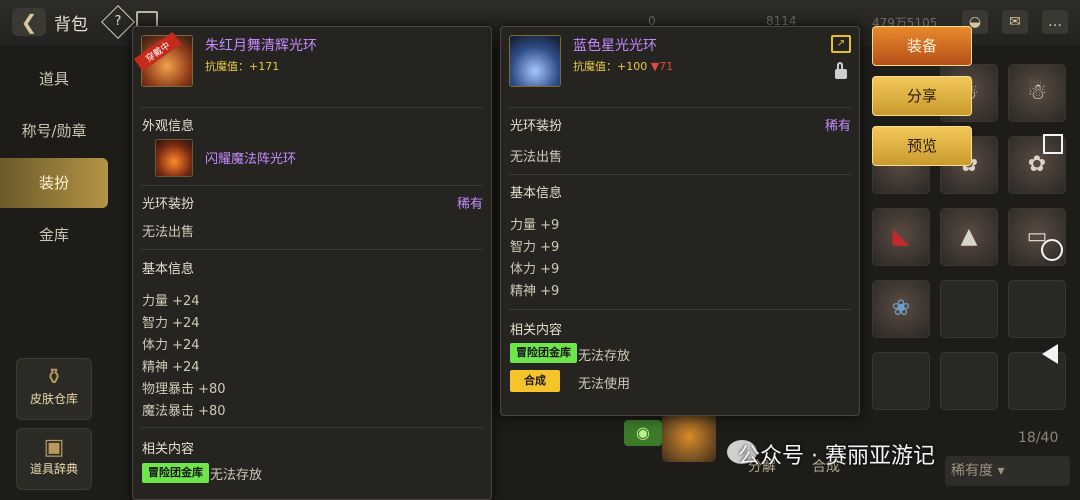  I want to click on mail-icon: ✉, so click(1015, 22).